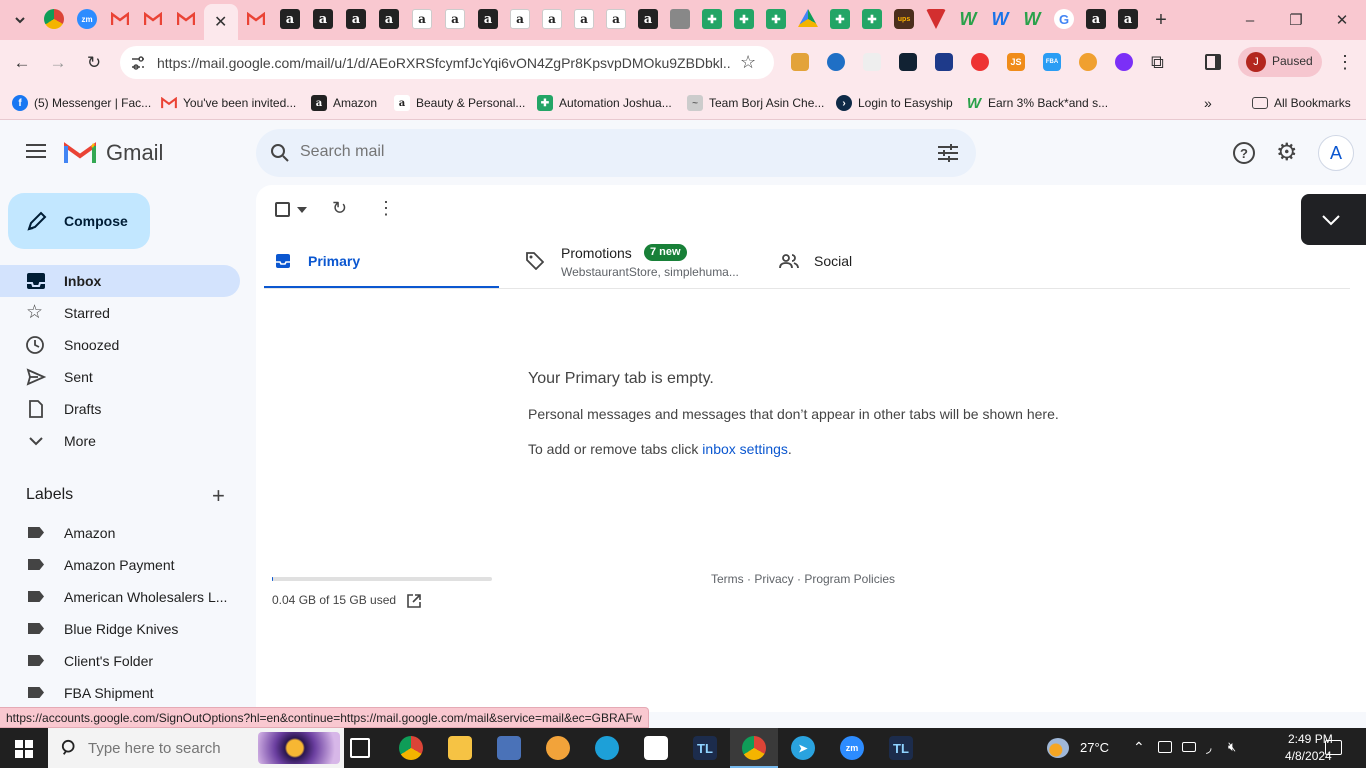 The image size is (1366, 768). What do you see at coordinates (1064, 19) in the screenshot?
I see `tab-google-icon: G` at bounding box center [1064, 19].